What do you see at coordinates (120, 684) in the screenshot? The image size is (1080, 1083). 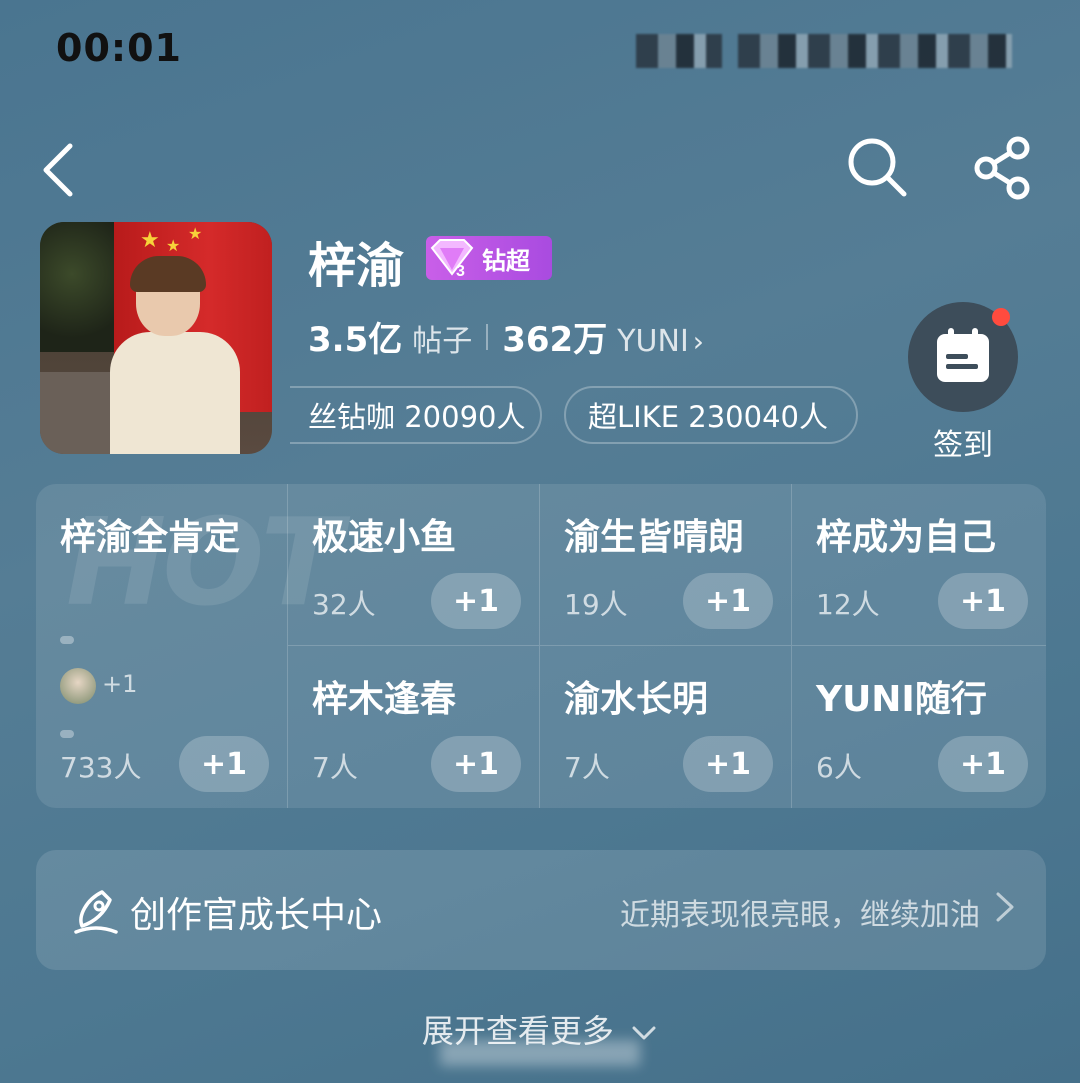 I see `mini-plus-count: +1` at bounding box center [120, 684].